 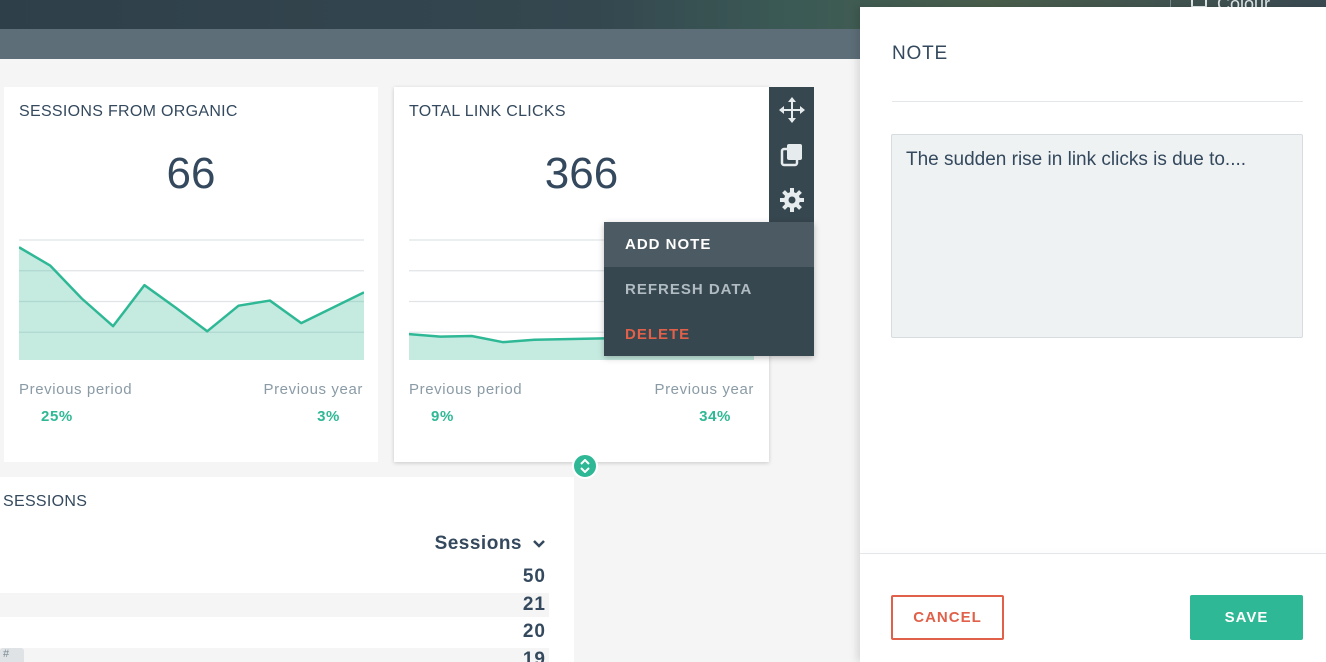 I want to click on table-row: 19, so click(x=274, y=655).